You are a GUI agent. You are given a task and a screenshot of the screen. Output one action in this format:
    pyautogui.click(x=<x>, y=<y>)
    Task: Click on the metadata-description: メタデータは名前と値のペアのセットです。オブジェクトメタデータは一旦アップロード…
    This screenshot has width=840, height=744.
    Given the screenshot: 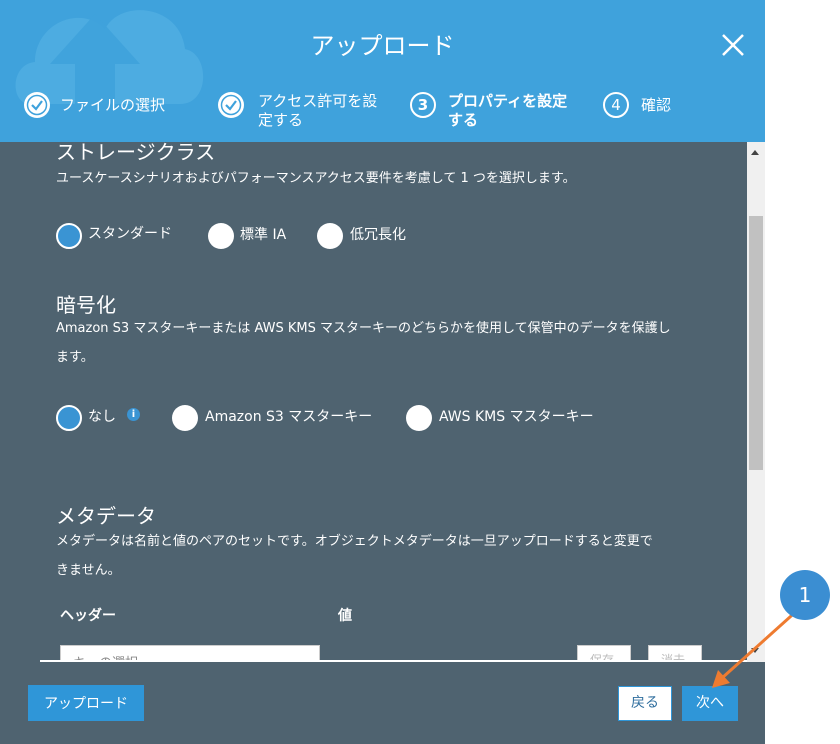 What is the action you would take?
    pyautogui.click(x=354, y=541)
    